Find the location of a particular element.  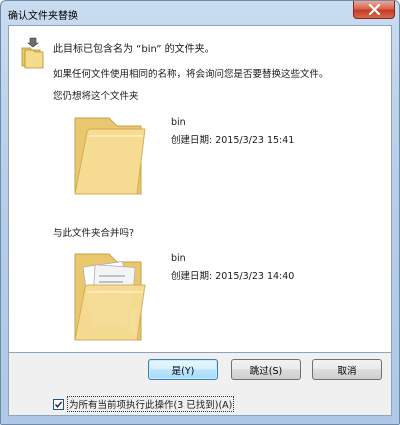

warning-folder-icon is located at coordinates (32, 53).